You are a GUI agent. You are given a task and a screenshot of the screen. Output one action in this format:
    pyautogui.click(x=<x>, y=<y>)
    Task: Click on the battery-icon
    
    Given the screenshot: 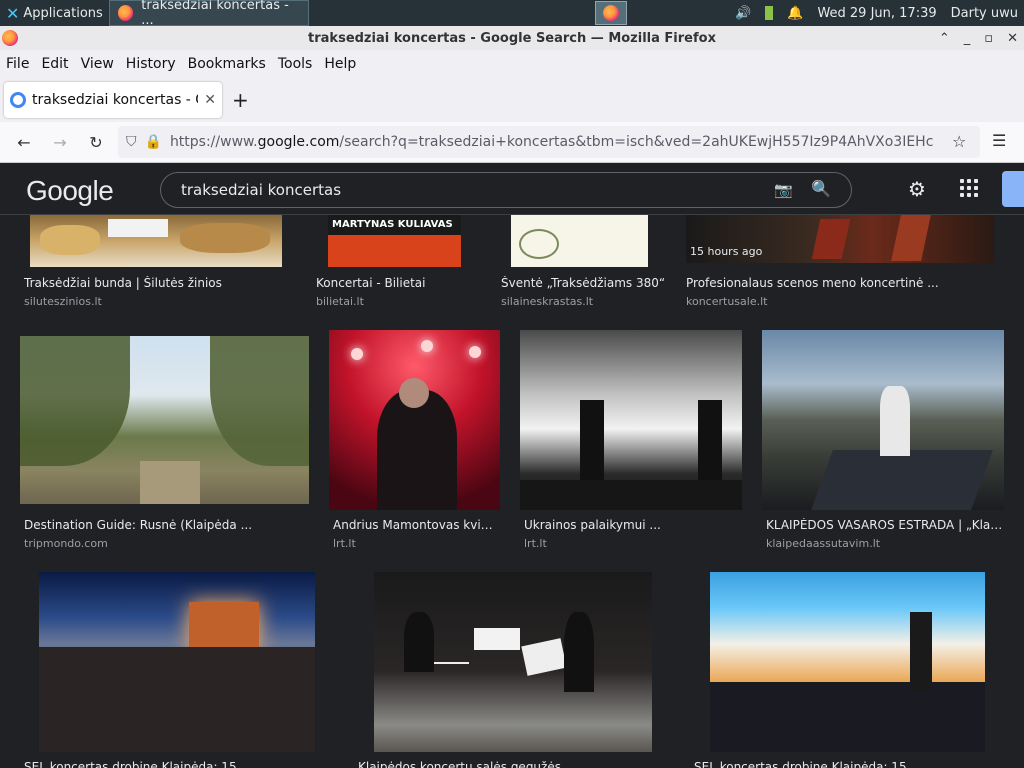 What is the action you would take?
    pyautogui.click(x=769, y=13)
    